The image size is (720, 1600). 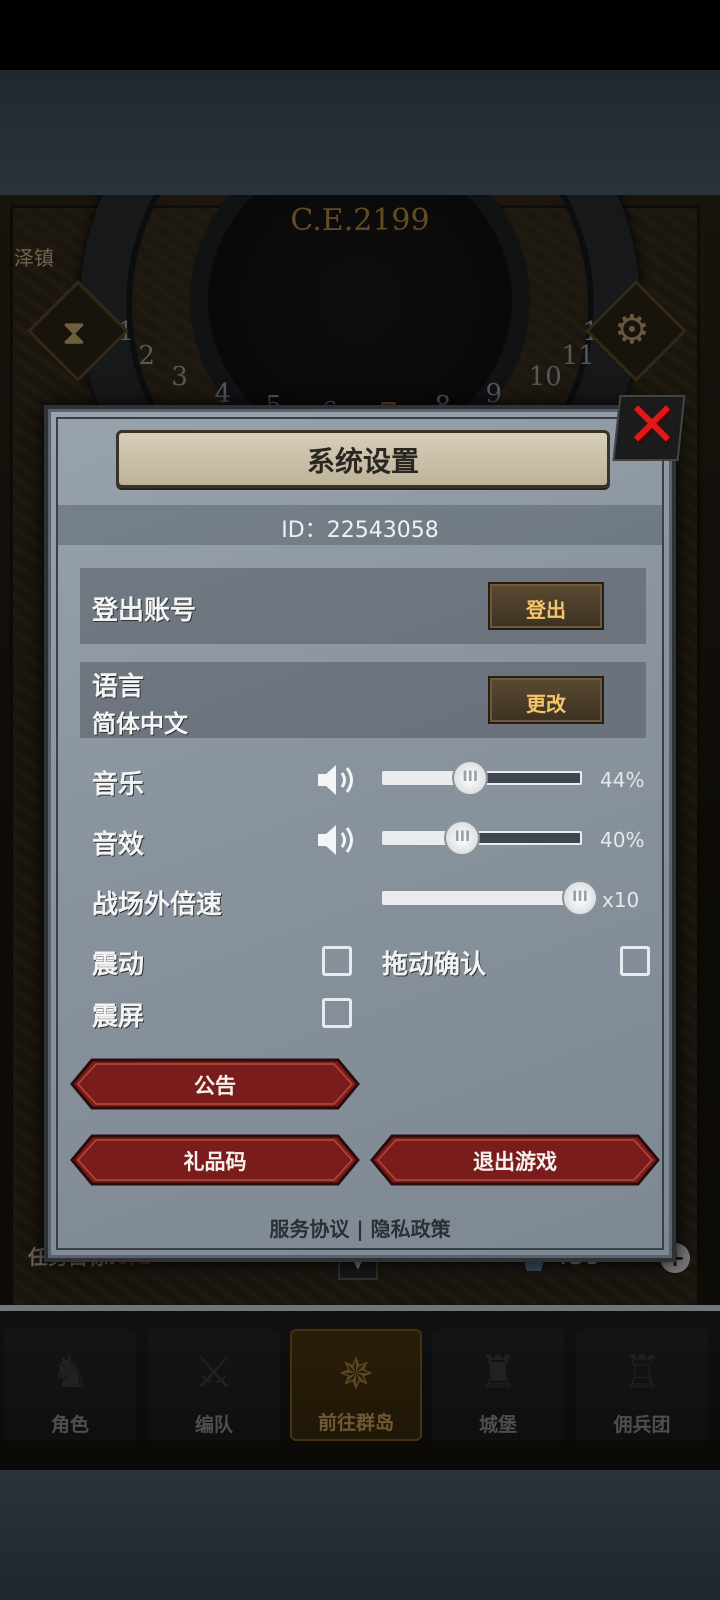 I want to click on gift-code-button-label: 礼品码, so click(x=215, y=1162).